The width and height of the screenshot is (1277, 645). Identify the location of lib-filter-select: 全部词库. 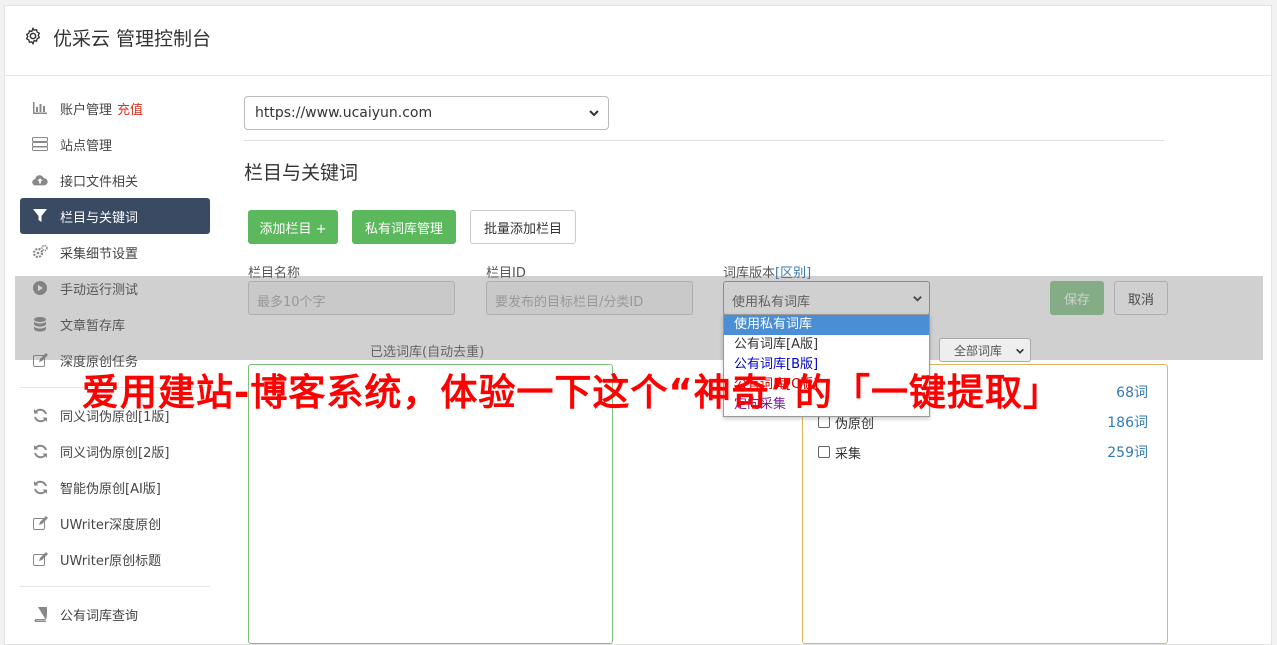
(985, 350).